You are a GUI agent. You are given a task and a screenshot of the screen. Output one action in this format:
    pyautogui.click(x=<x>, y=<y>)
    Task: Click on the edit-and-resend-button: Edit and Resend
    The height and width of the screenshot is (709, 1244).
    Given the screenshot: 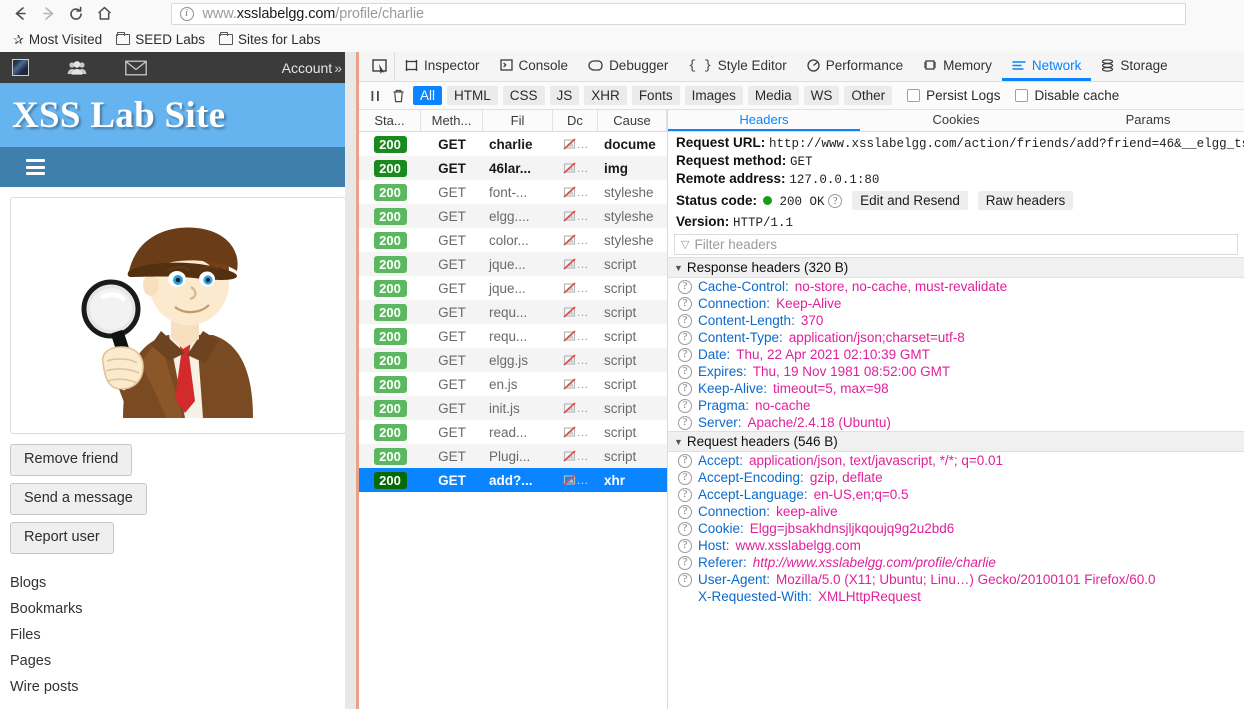 What is the action you would take?
    pyautogui.click(x=910, y=200)
    